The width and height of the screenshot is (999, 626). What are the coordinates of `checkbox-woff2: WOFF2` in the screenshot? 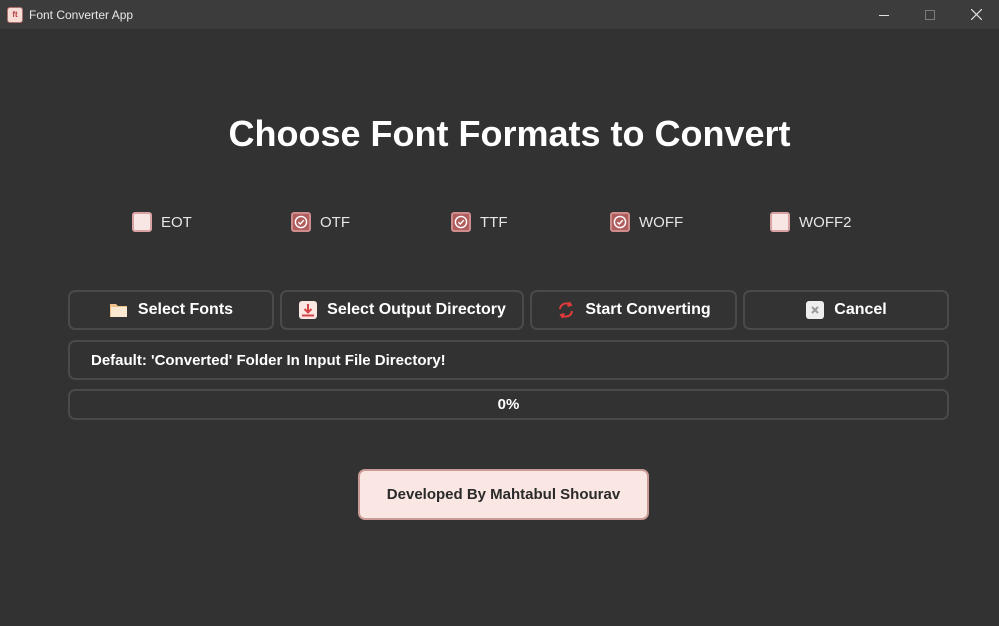 It's located at (811, 222).